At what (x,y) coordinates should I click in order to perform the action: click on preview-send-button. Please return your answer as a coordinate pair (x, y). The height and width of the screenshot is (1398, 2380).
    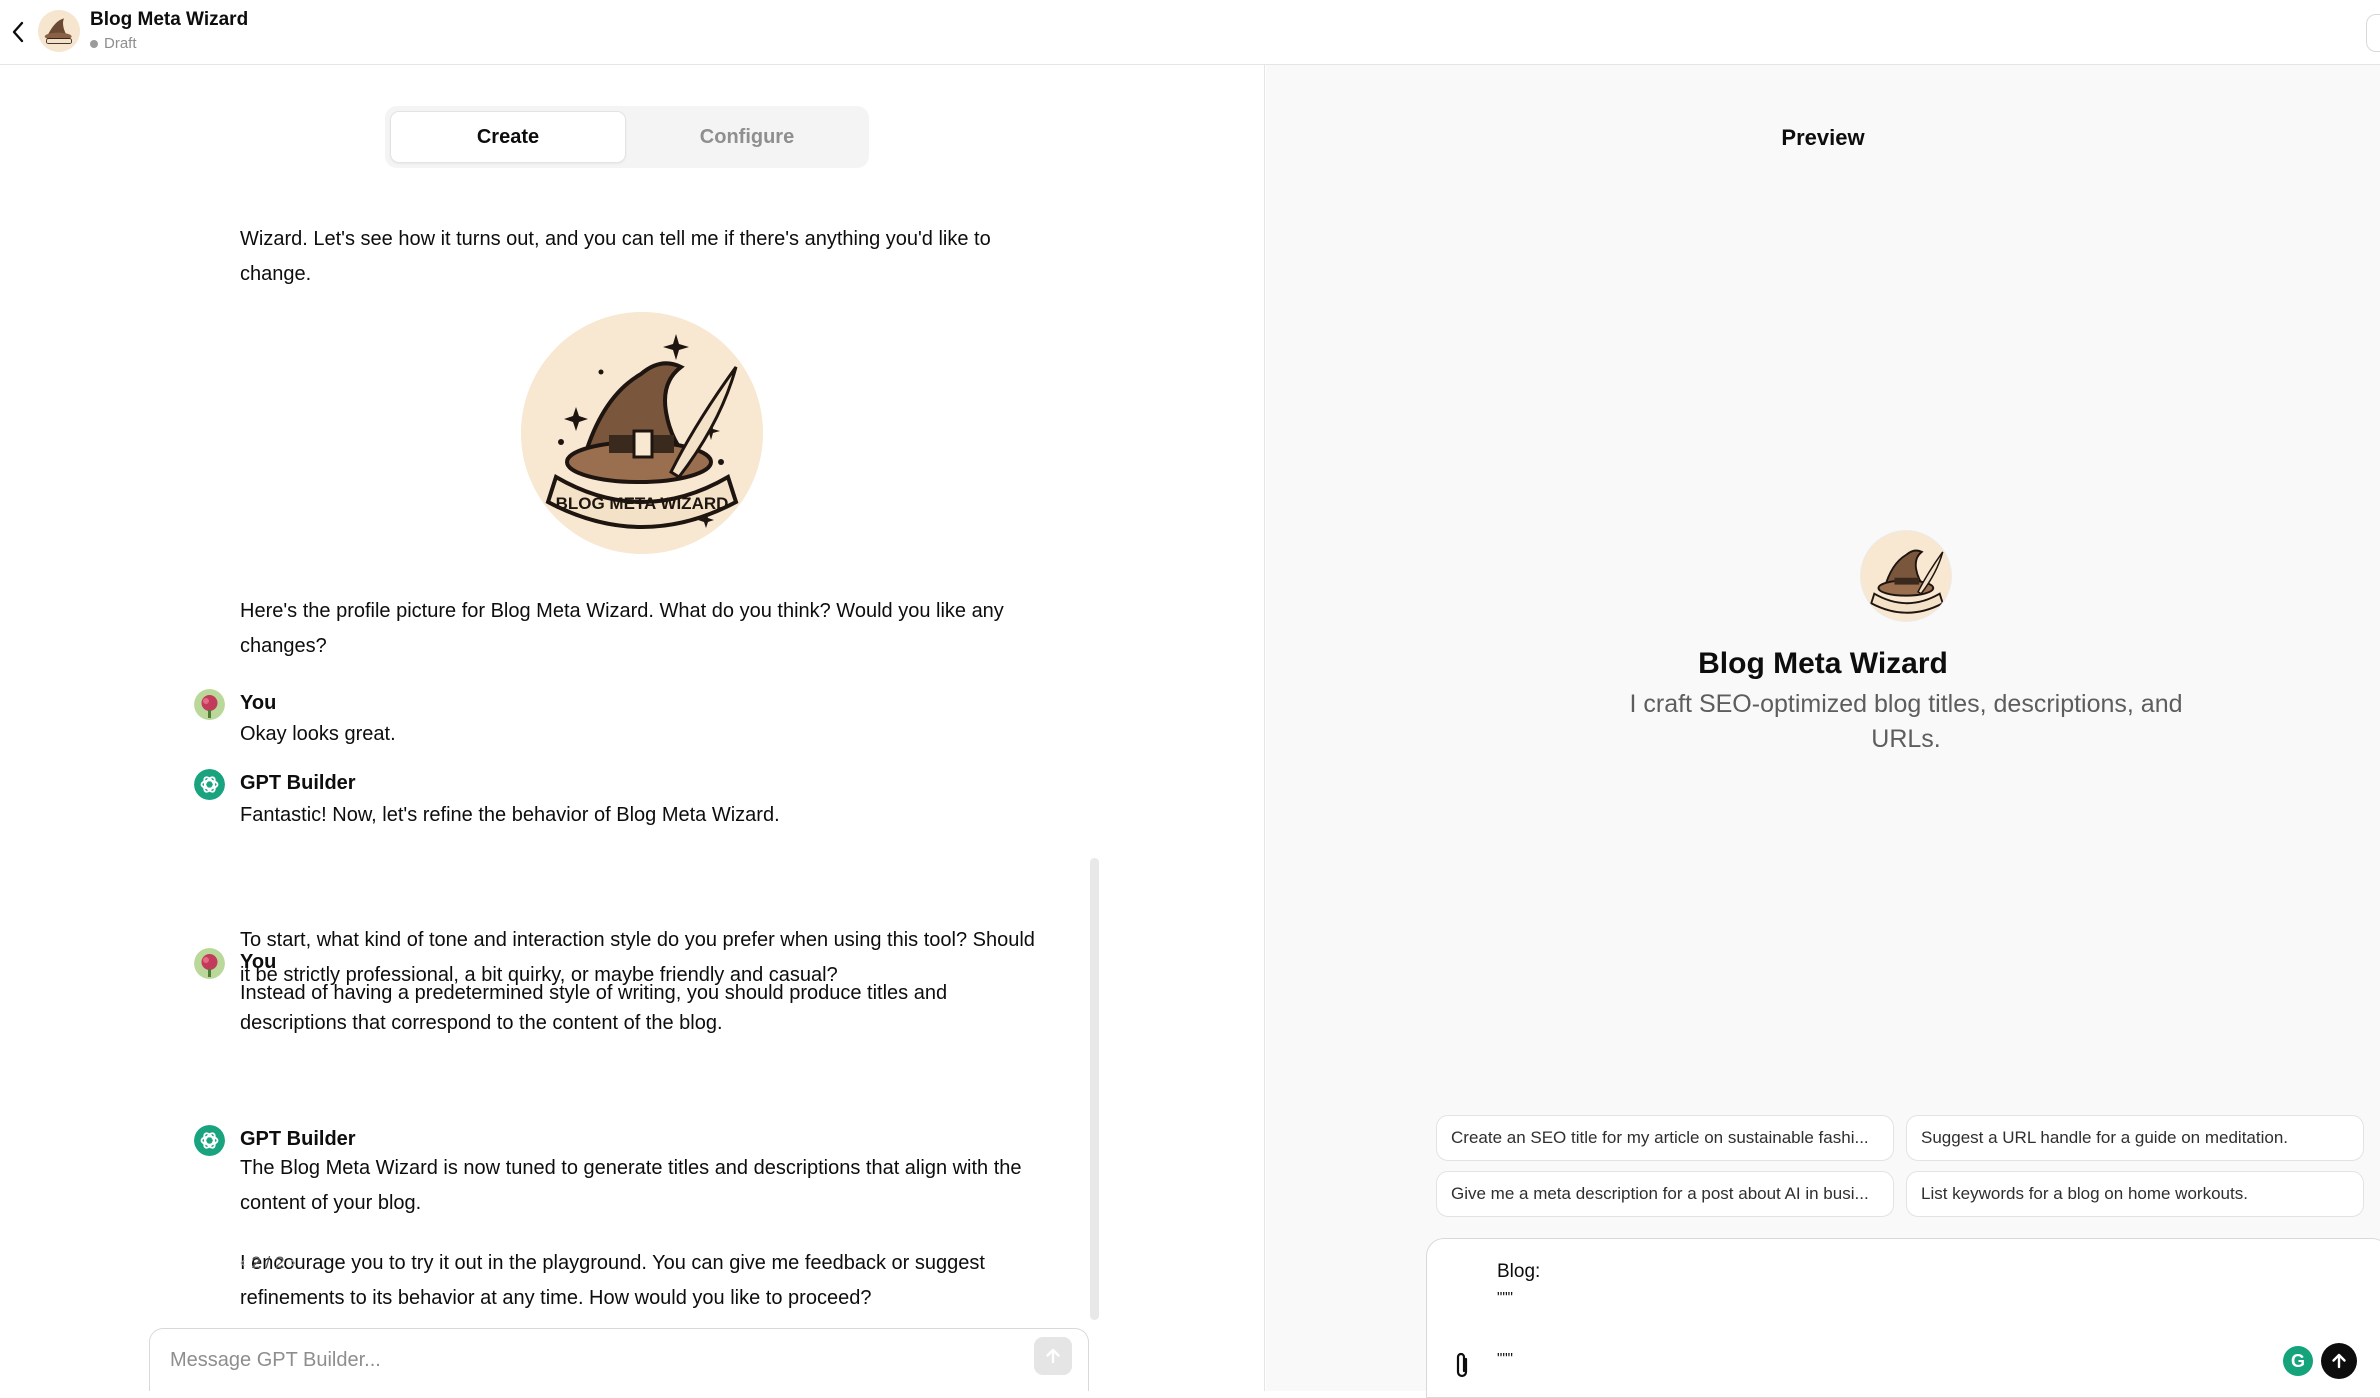
    Looking at the image, I should click on (2339, 1361).